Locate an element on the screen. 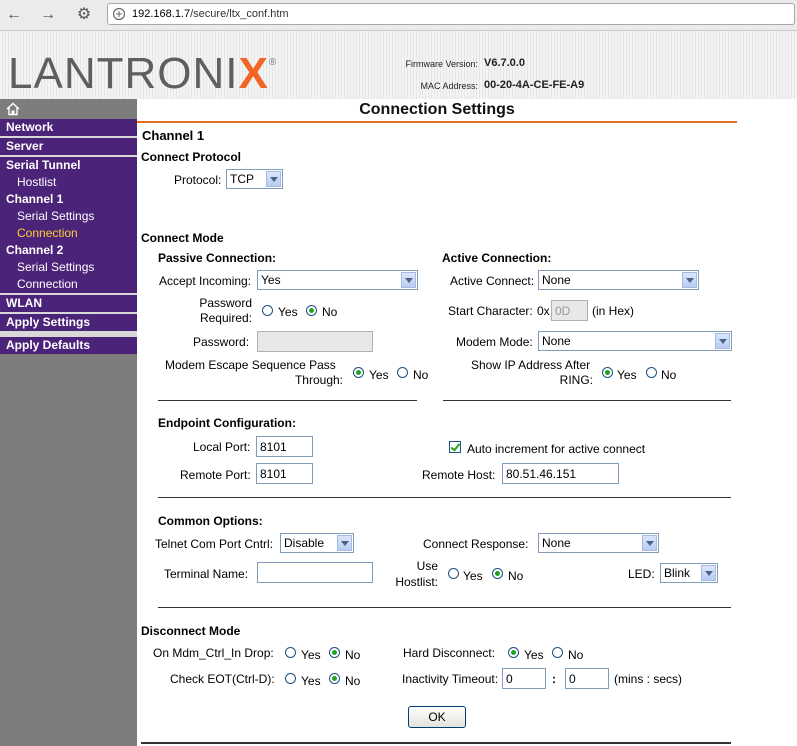  check-eot-yes-radio is located at coordinates (290, 678).